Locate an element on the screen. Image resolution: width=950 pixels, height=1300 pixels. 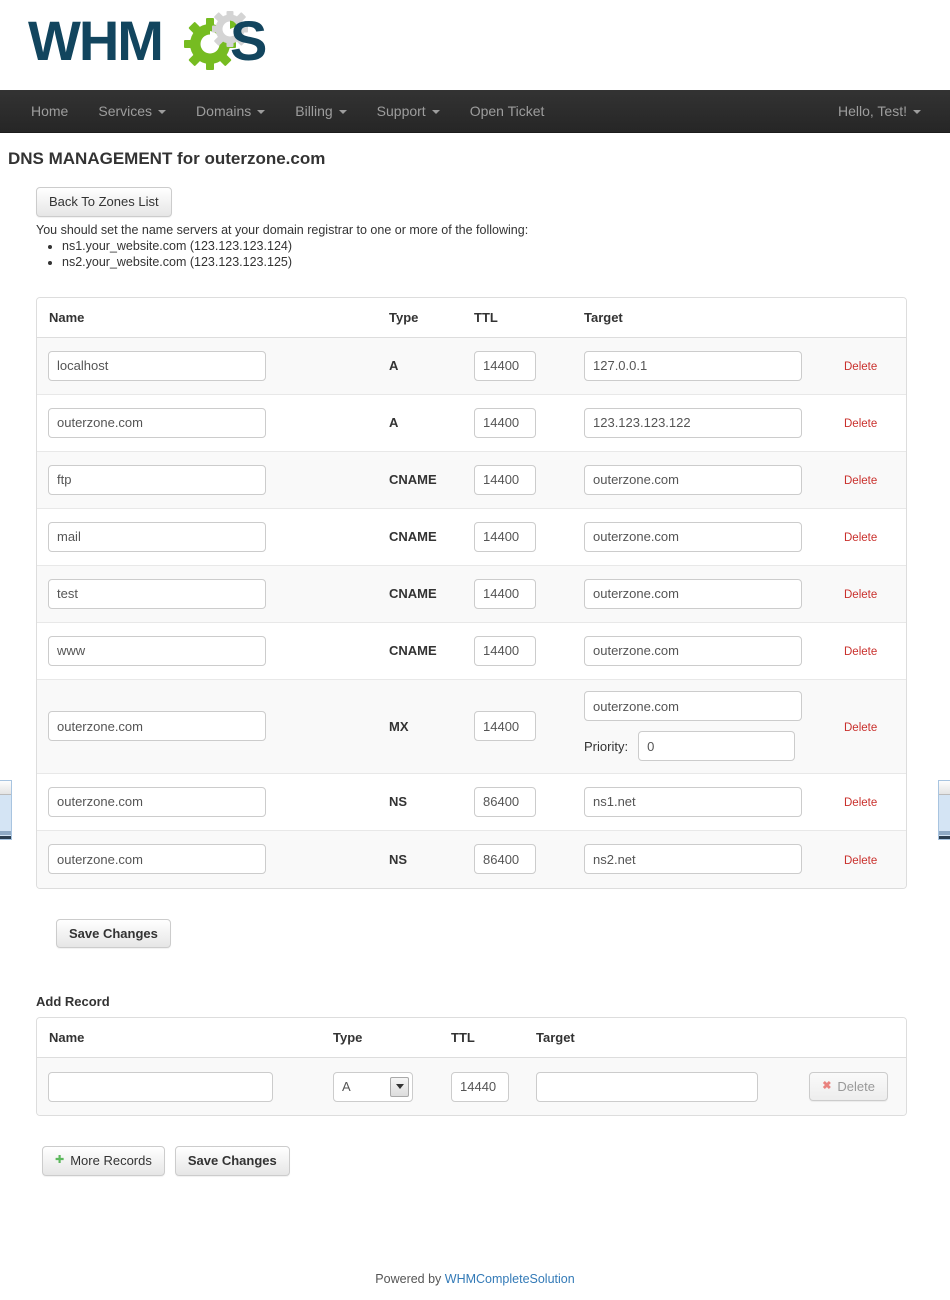
back-to-zones-list-button: Back To Zones List is located at coordinates (104, 202).